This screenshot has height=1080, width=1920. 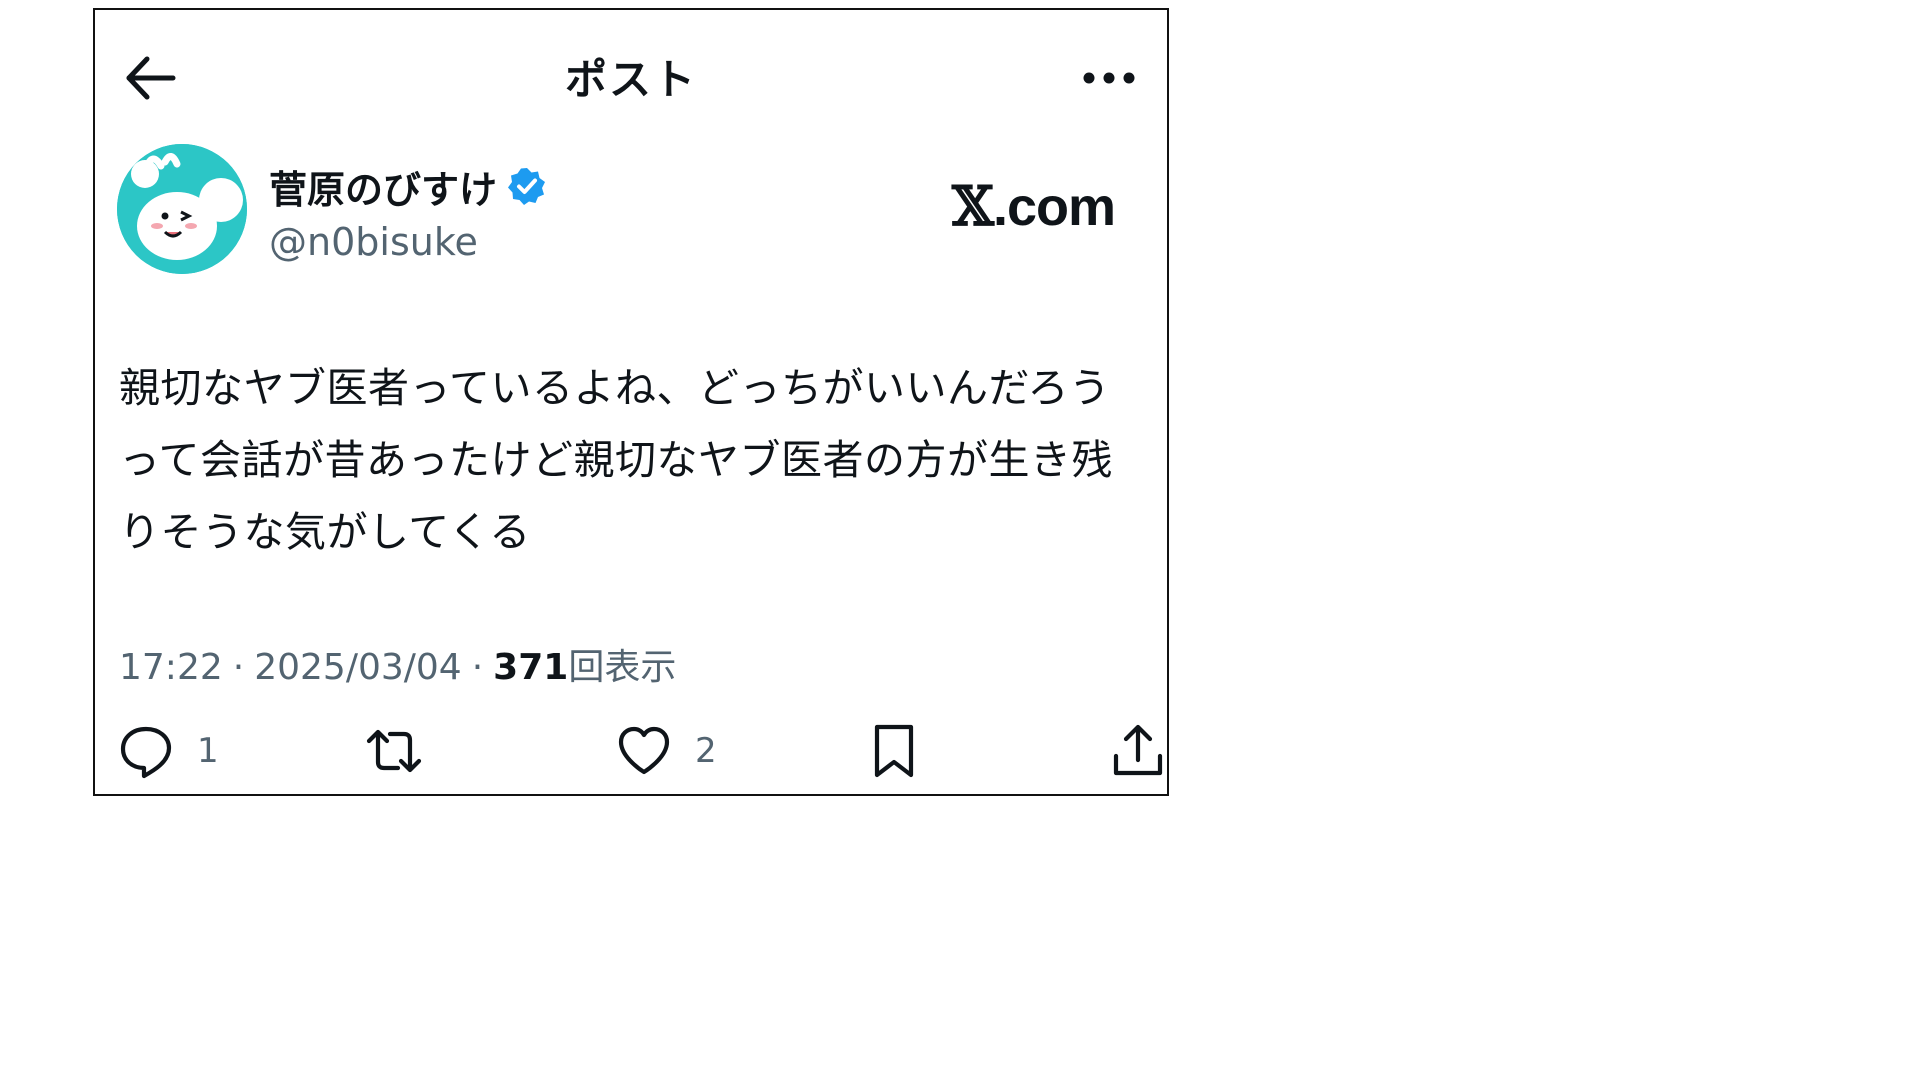 I want to click on bookmark-icon, so click(x=894, y=751).